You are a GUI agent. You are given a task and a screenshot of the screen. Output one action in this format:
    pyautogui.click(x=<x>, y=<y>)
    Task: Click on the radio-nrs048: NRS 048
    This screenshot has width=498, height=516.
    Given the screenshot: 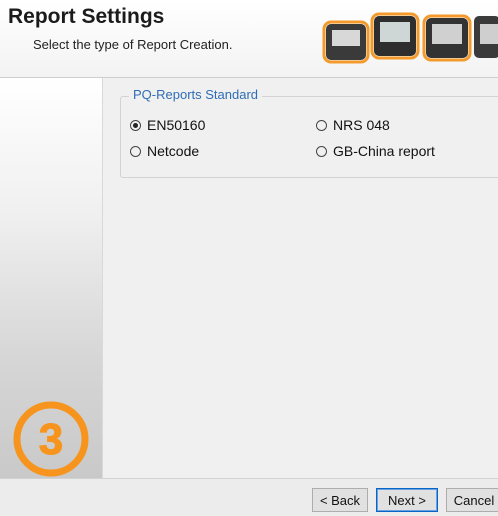 What is the action you would take?
    pyautogui.click(x=353, y=125)
    